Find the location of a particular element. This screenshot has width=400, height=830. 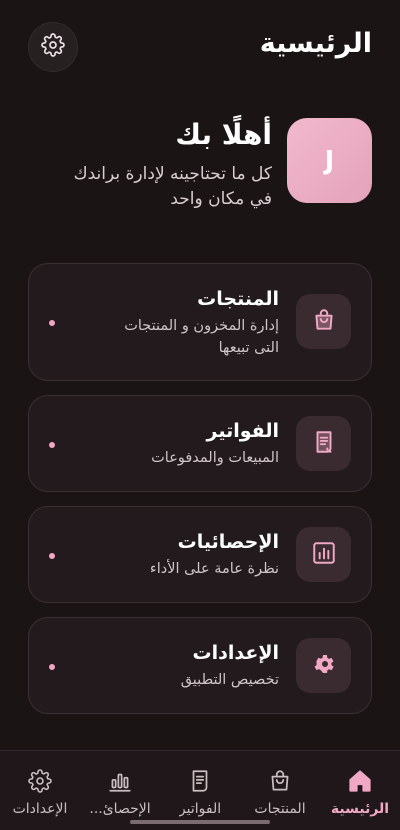

card-statistics: الإحصائيات نظرة عامة على الأداء is located at coordinates (200, 554).